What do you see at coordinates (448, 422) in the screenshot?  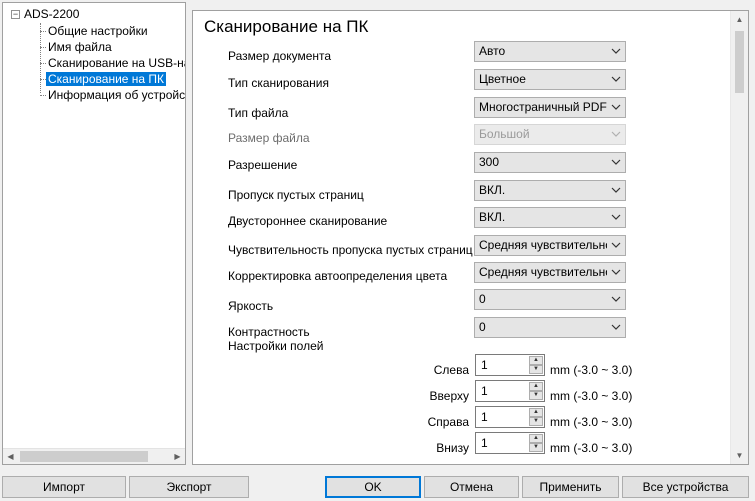 I see `margin-right-label: Справа` at bounding box center [448, 422].